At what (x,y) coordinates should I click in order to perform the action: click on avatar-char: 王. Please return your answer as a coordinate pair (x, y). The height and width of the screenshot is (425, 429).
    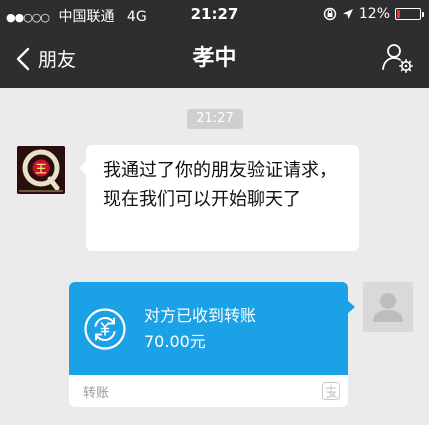
    Looking at the image, I should click on (41, 169).